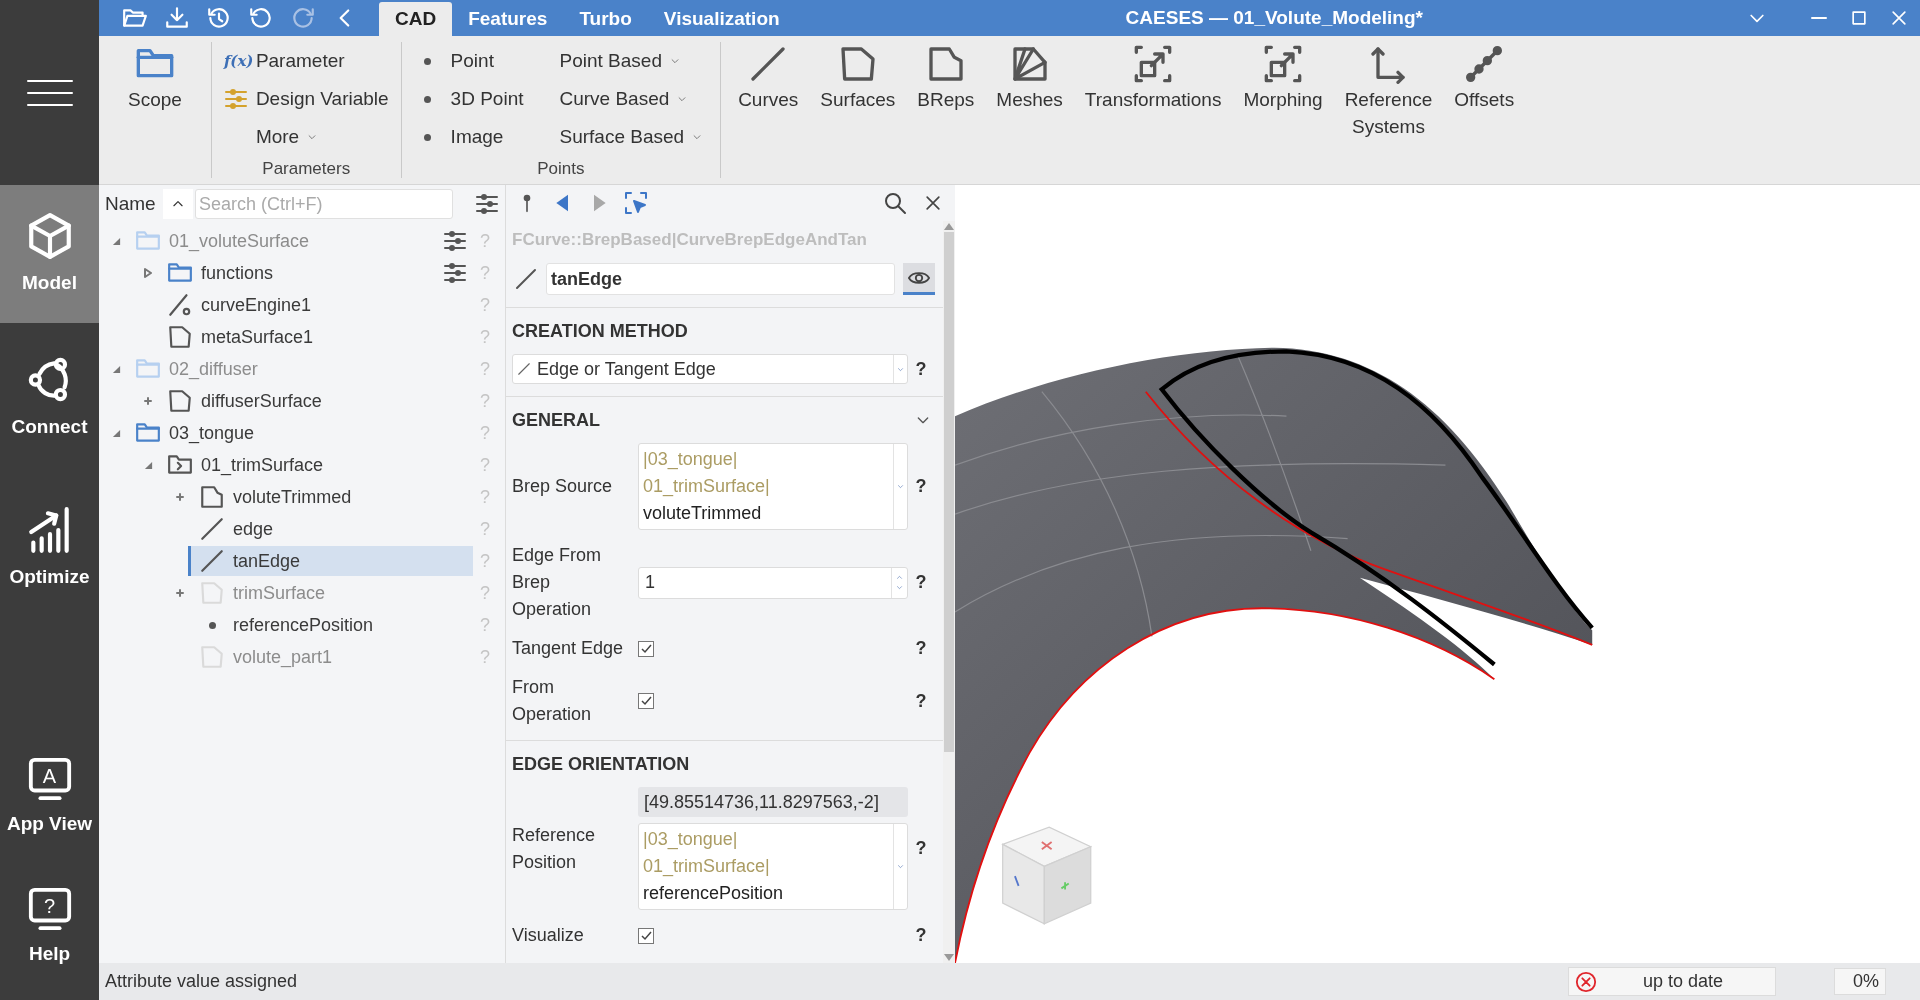 The width and height of the screenshot is (1920, 1000). I want to click on ribbon-button: 3D Point, so click(471, 99).